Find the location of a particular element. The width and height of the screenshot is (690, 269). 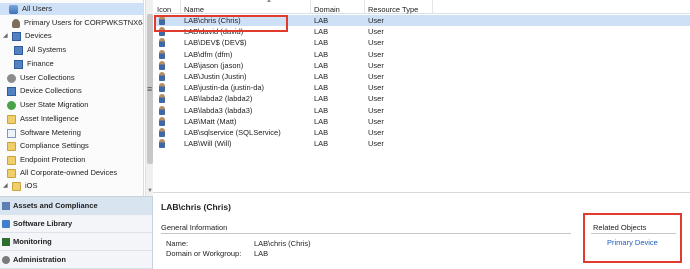

workspace-monitoring: Monitoring is located at coordinates (76, 242).